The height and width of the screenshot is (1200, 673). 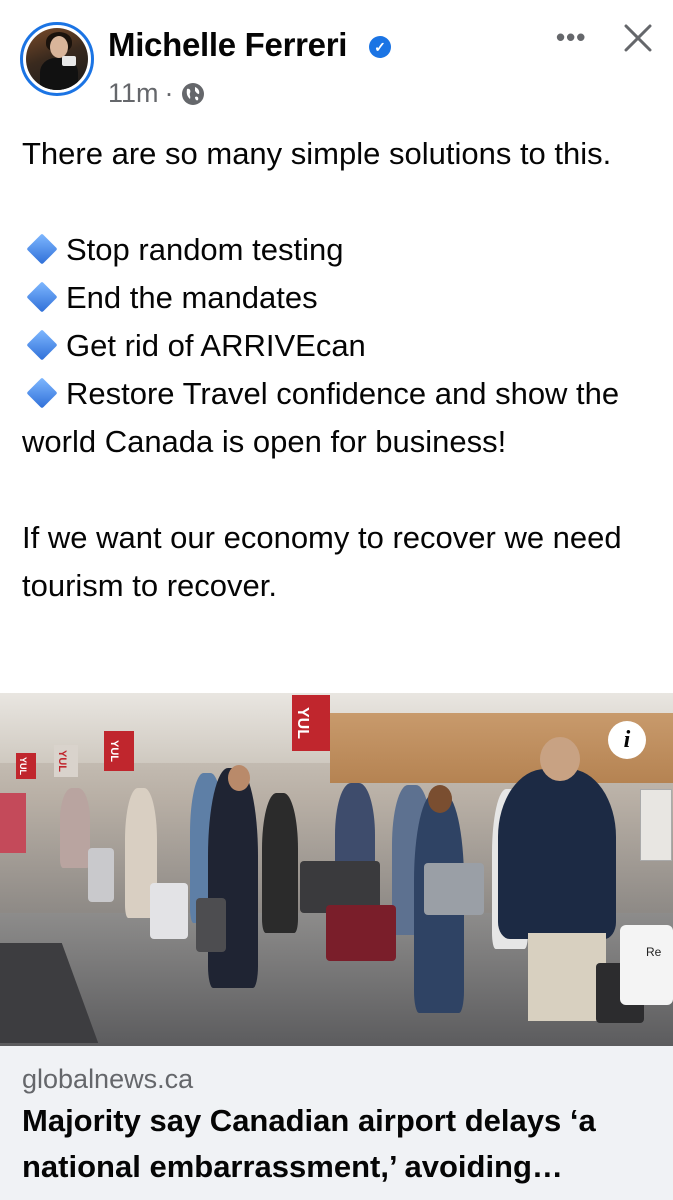 I want to click on post-header: Michelle Ferreri ✓ 11m · •••, so click(x=336, y=60).